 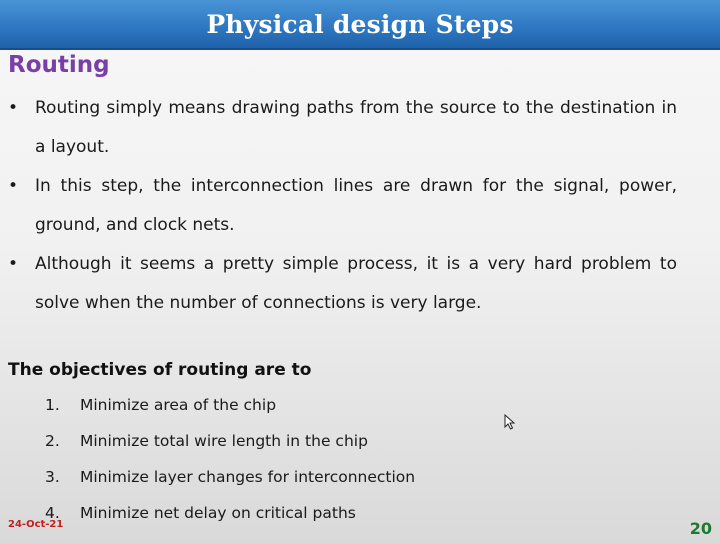 What do you see at coordinates (178, 405) in the screenshot?
I see `objective-text: Minimize area of the chip` at bounding box center [178, 405].